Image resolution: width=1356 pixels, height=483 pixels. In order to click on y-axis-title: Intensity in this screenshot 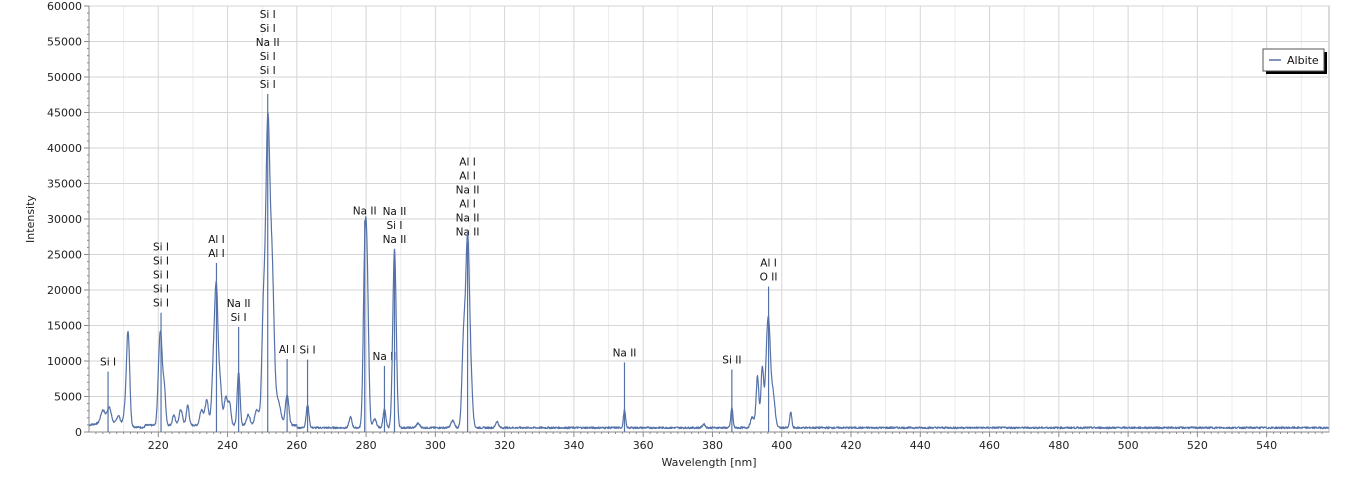, I will do `click(30, 219)`.